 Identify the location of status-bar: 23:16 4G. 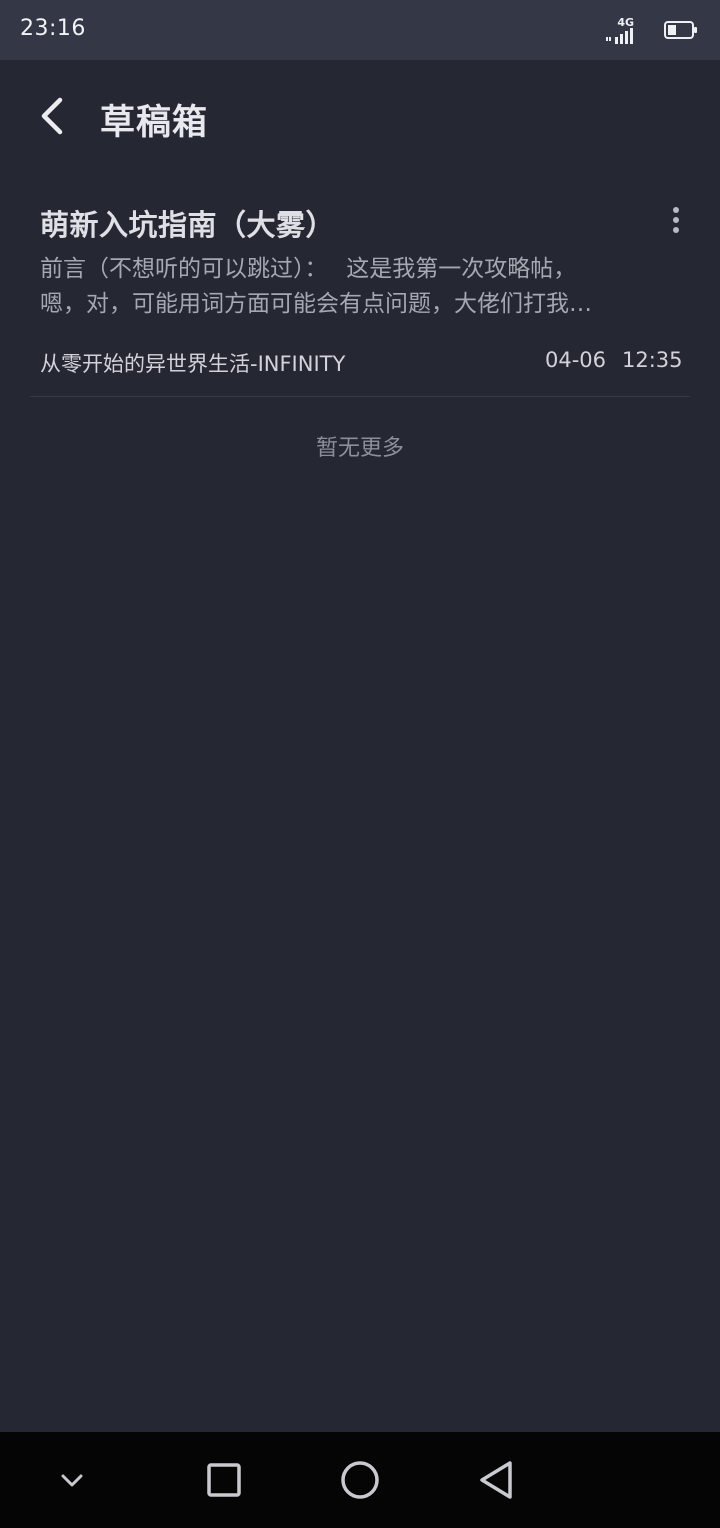
(360, 30).